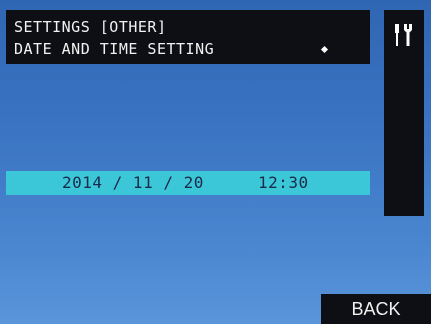 The height and width of the screenshot is (324, 431). What do you see at coordinates (324, 49) in the screenshot?
I see `cursor-dot-icon` at bounding box center [324, 49].